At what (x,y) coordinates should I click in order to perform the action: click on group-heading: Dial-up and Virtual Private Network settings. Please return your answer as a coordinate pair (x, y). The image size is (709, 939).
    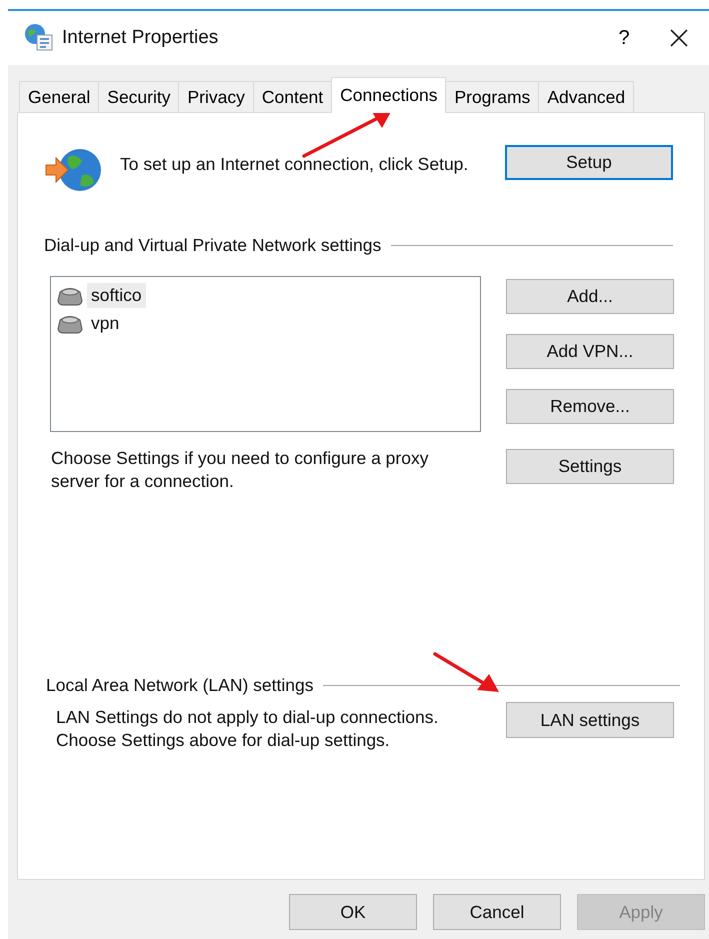
    Looking at the image, I should click on (213, 245).